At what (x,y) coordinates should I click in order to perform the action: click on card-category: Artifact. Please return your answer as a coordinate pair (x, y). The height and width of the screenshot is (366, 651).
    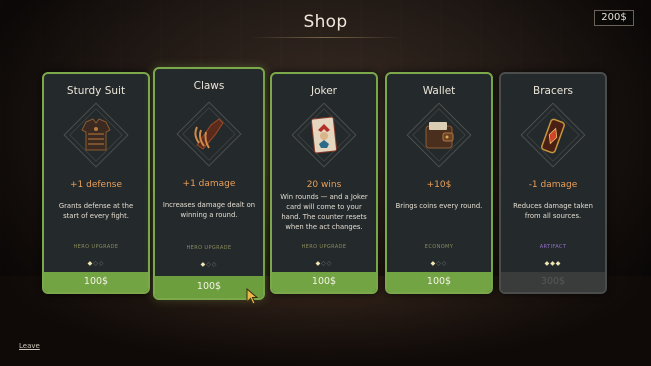
    Looking at the image, I should click on (553, 247).